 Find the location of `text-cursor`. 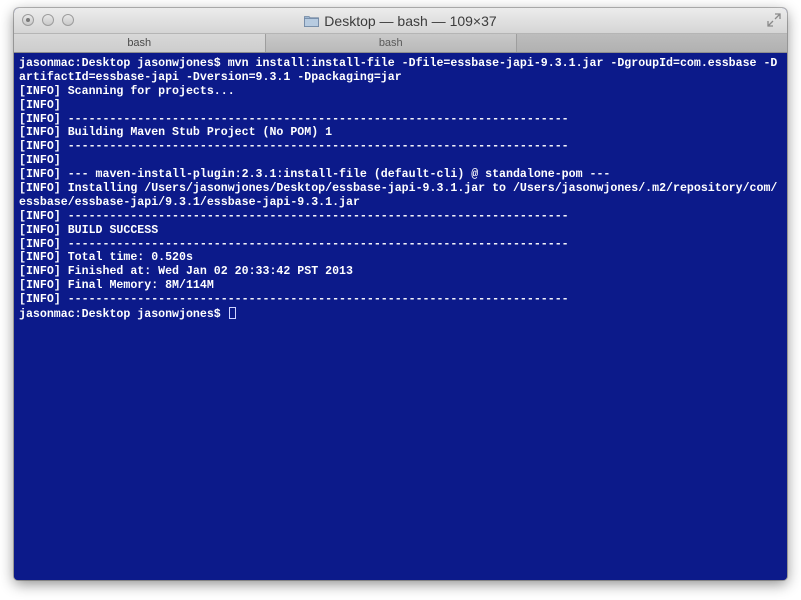

text-cursor is located at coordinates (232, 313).